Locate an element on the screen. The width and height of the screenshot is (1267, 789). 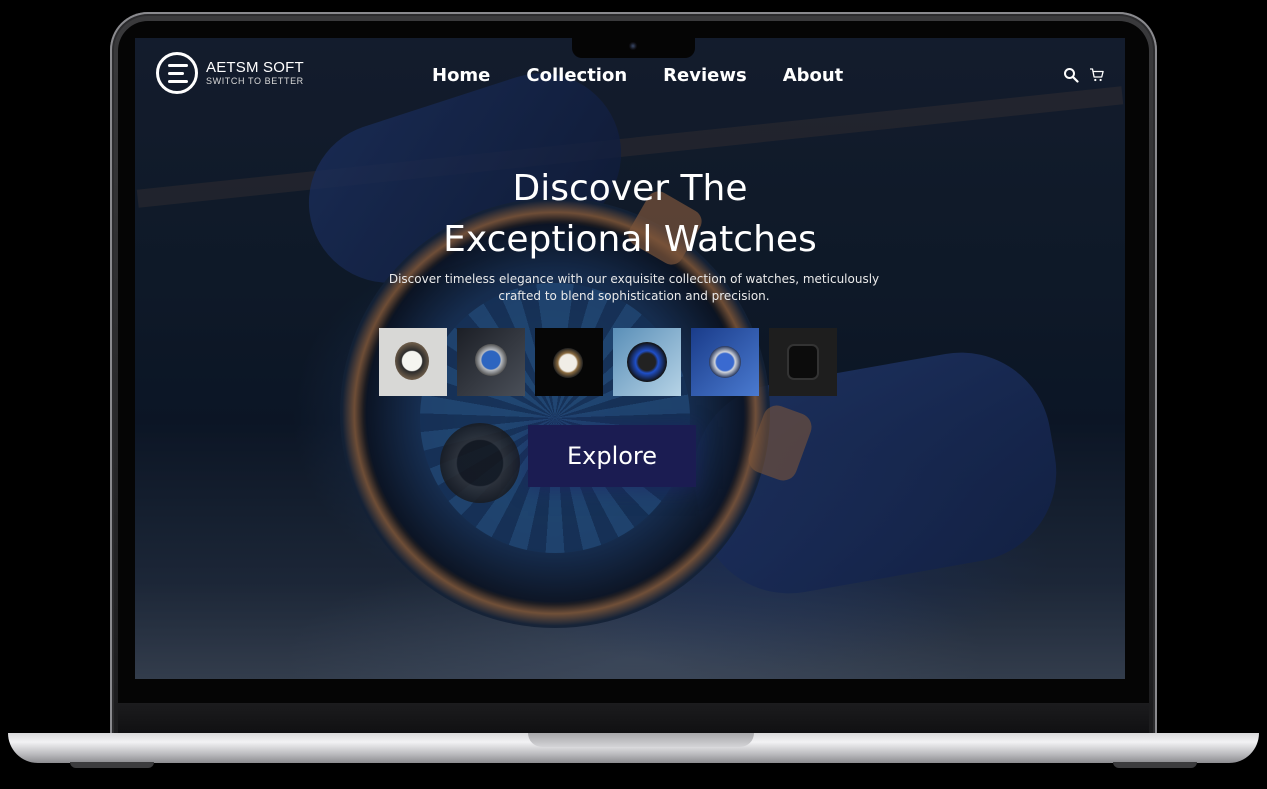
cart-icon is located at coordinates (1097, 75).